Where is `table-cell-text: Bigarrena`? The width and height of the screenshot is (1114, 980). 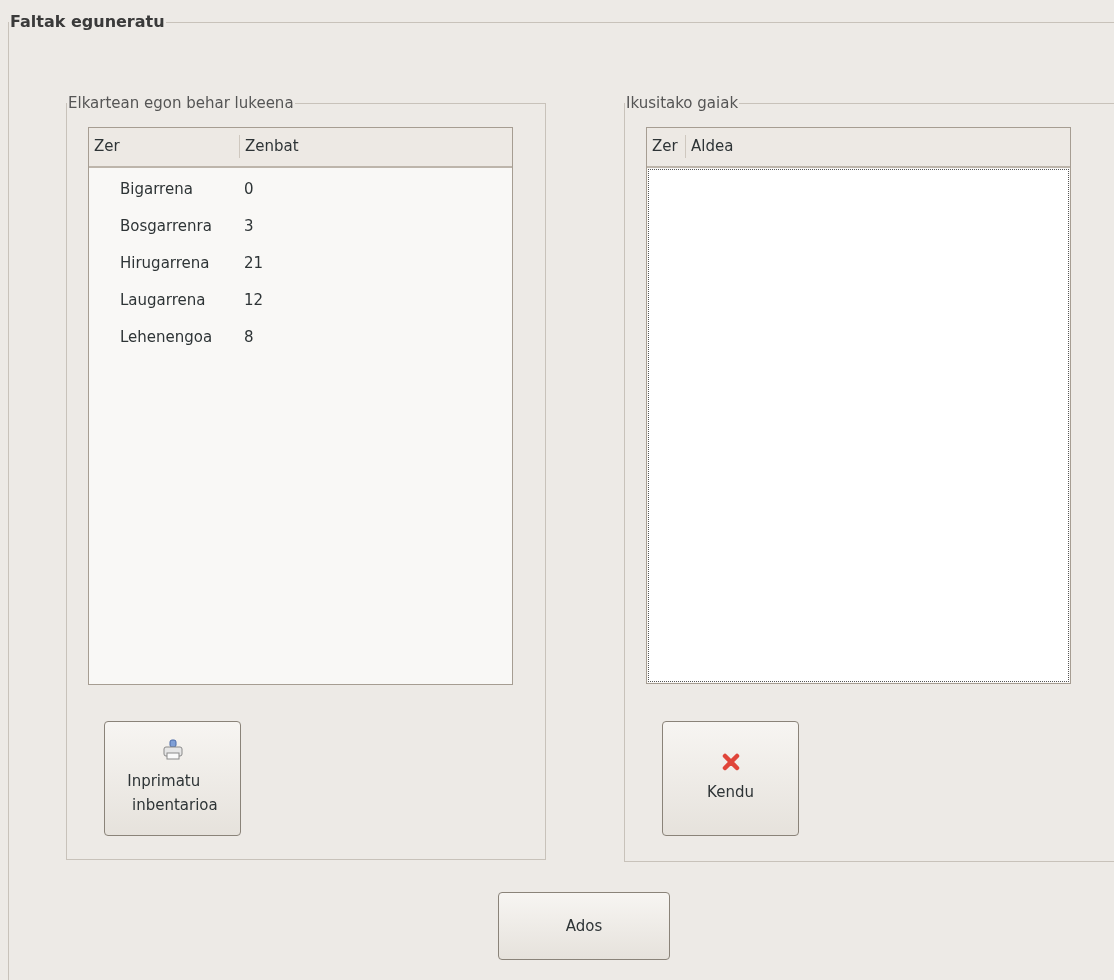 table-cell-text: Bigarrena is located at coordinates (156, 189).